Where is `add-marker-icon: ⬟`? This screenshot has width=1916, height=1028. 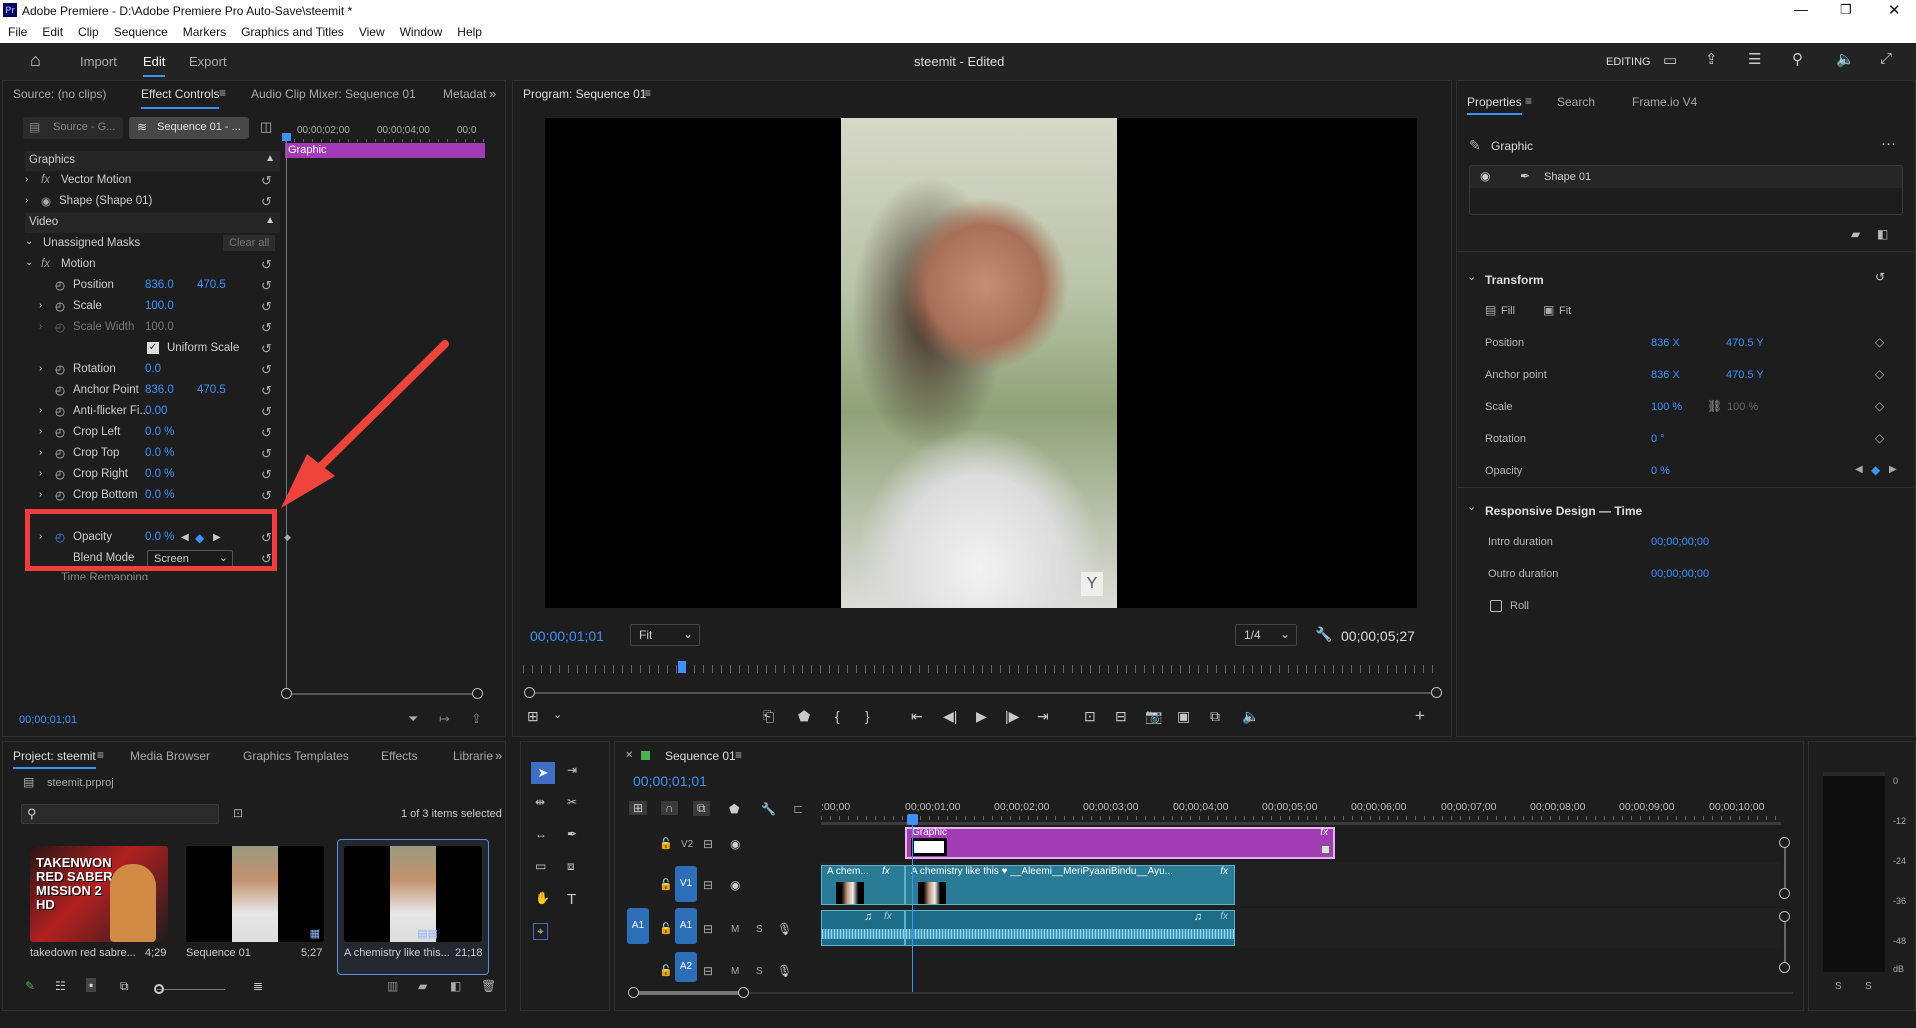
add-marker-icon: ⬟ is located at coordinates (734, 809).